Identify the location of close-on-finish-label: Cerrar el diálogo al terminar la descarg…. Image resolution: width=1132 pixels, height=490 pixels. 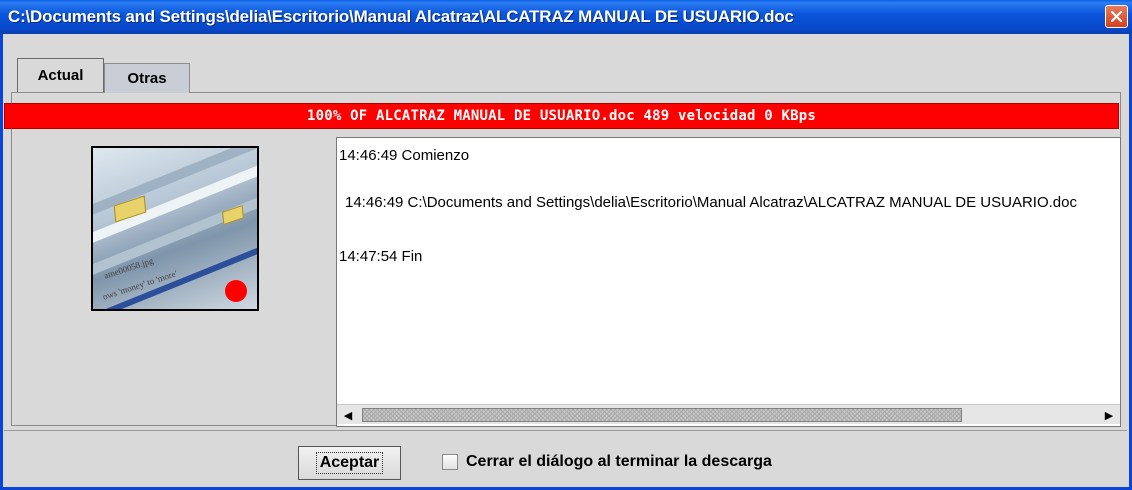
(619, 461).